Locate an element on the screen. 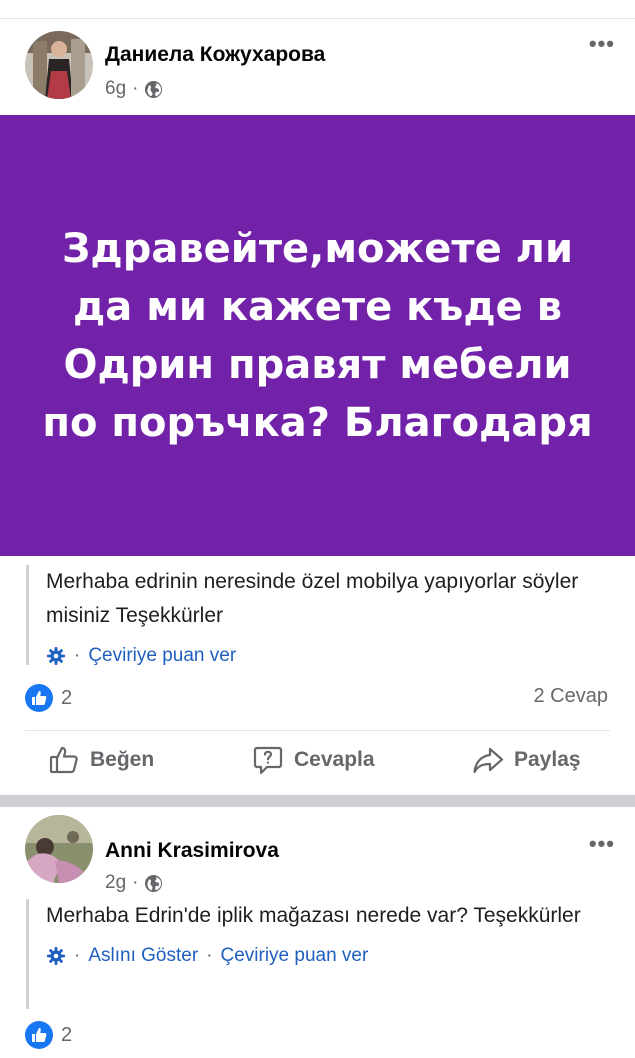 Image resolution: width=635 pixels, height=1058 pixels. post-meta: 2g · is located at coordinates (134, 883).